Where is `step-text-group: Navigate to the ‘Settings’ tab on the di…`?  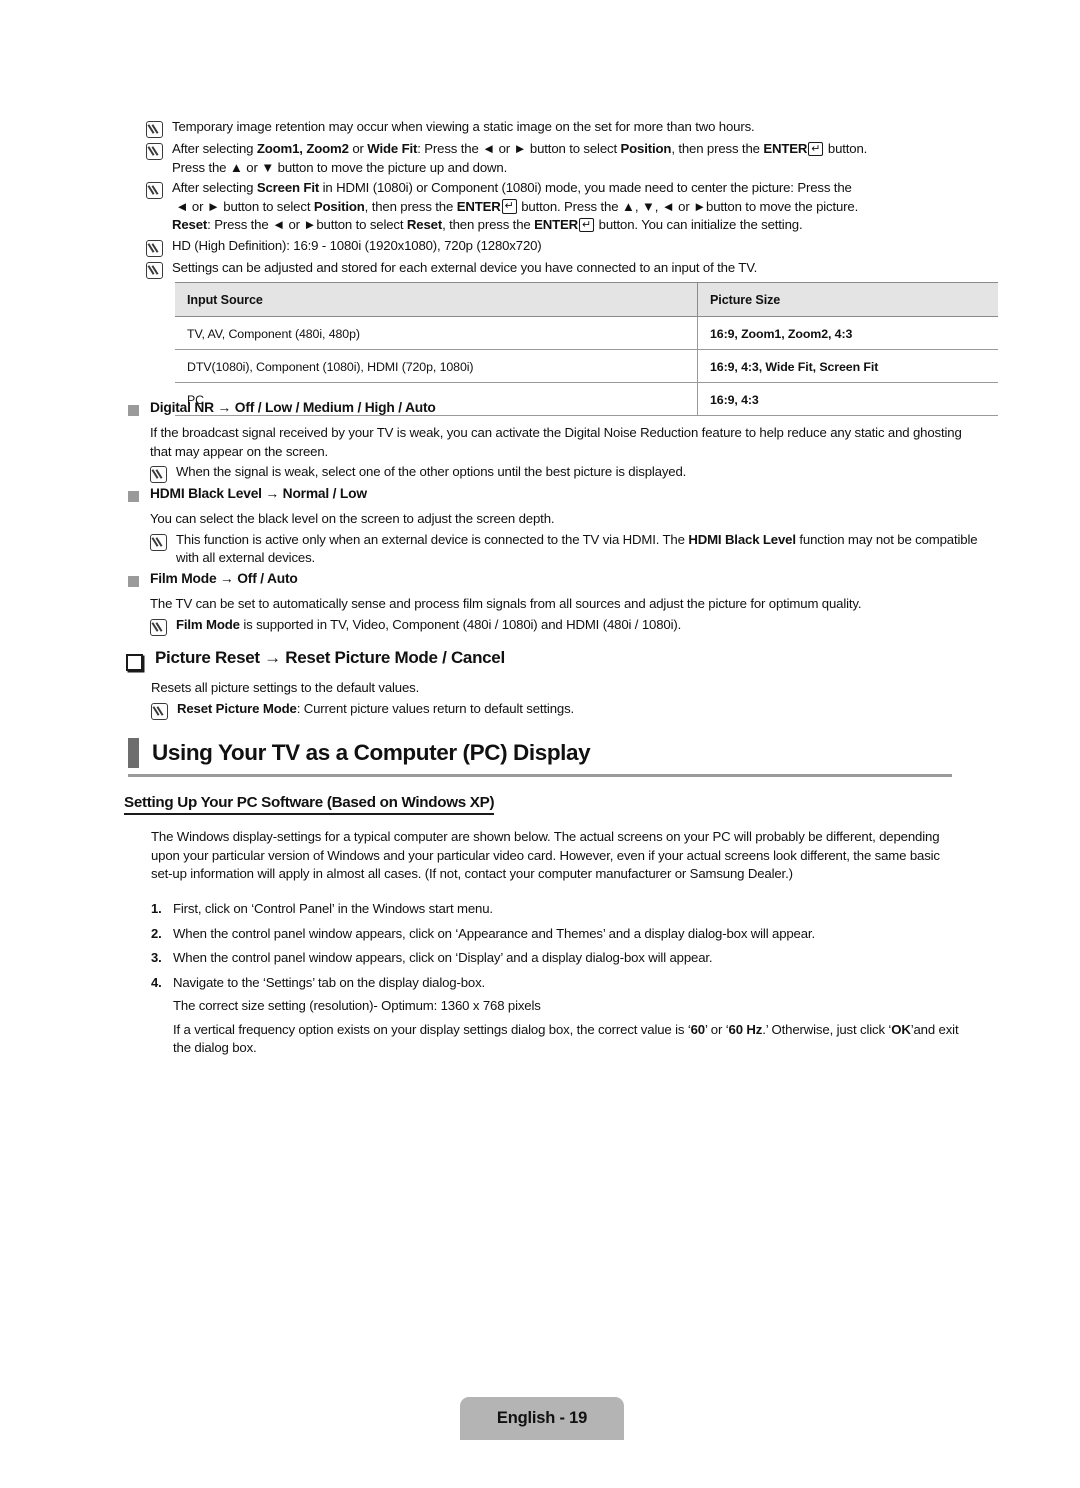 step-text-group: Navigate to the ‘Settings’ tab on the di… is located at coordinates (573, 1016).